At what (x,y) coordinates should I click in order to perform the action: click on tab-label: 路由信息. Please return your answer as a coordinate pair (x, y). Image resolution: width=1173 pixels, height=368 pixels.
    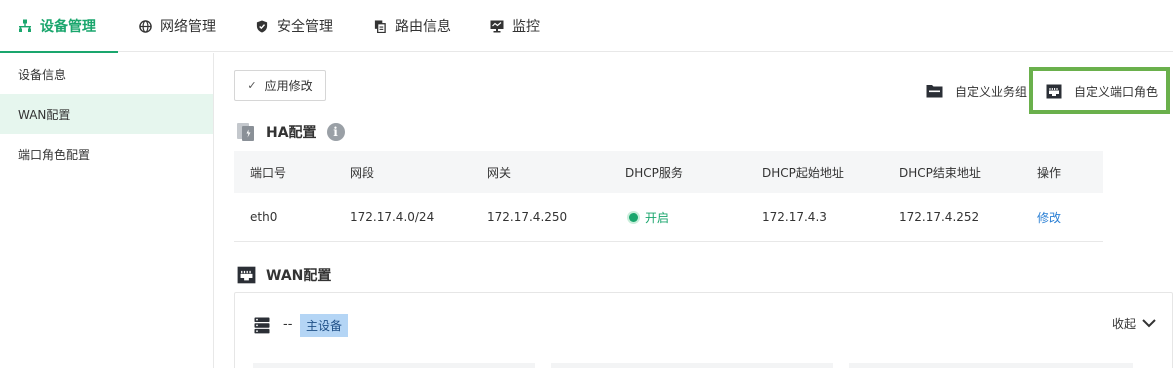
    Looking at the image, I should click on (423, 27).